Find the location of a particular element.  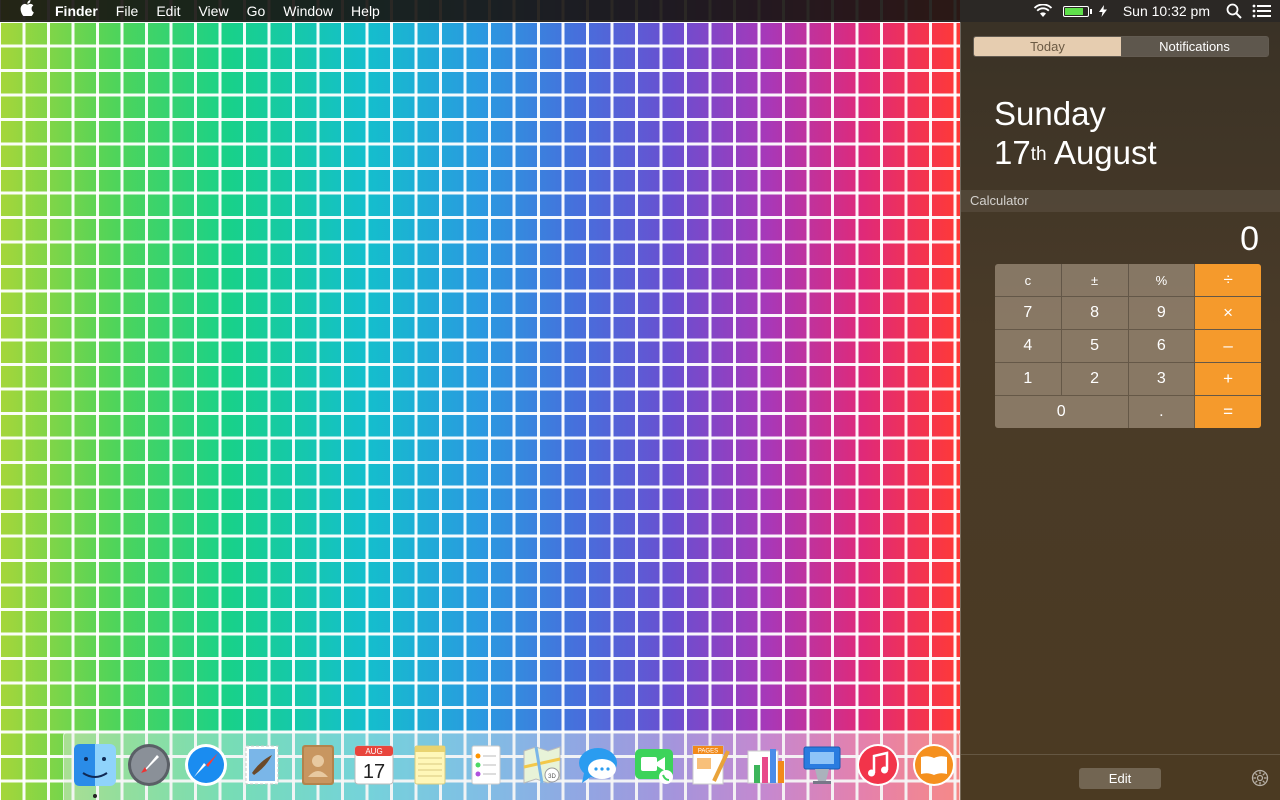

mail-stamp-icon is located at coordinates (262, 765).